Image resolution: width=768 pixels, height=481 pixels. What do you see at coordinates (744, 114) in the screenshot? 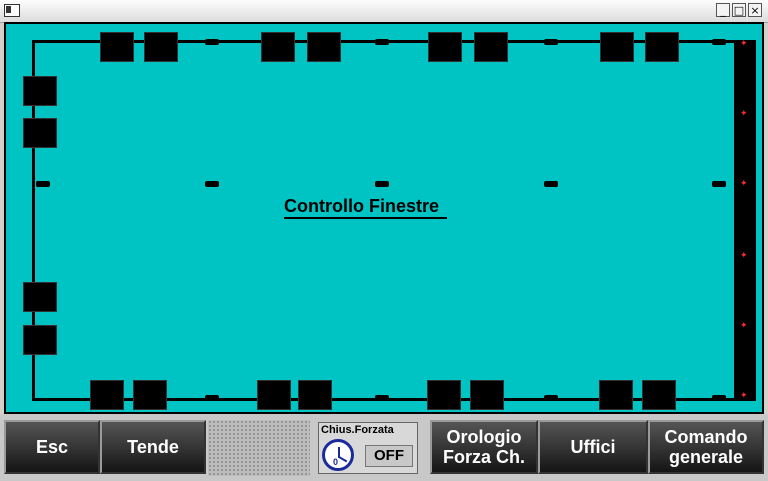
I see `status-led-2: ✦` at bounding box center [744, 114].